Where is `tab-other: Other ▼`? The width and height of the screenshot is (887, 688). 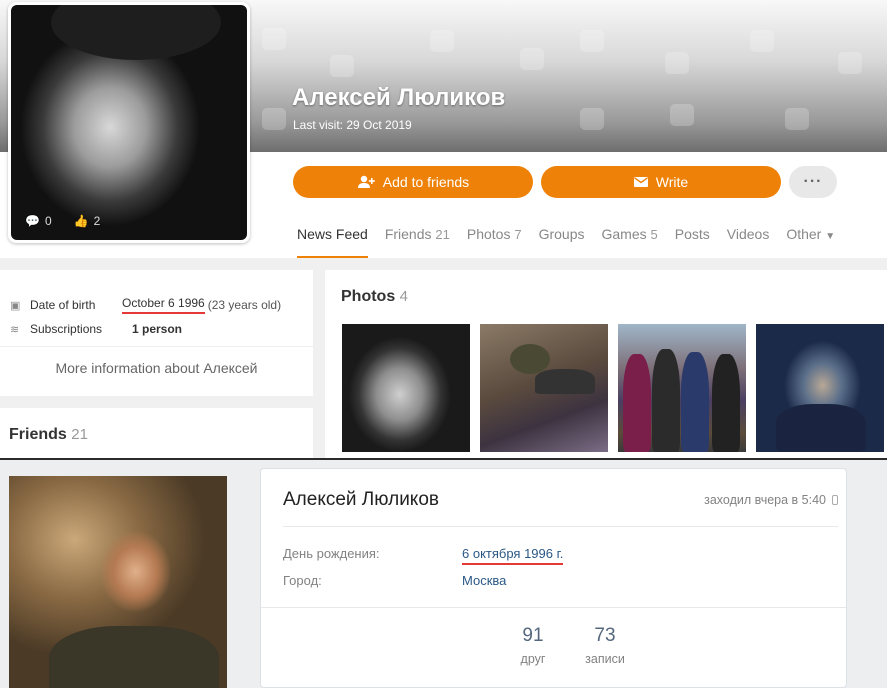 tab-other: Other ▼ is located at coordinates (810, 242).